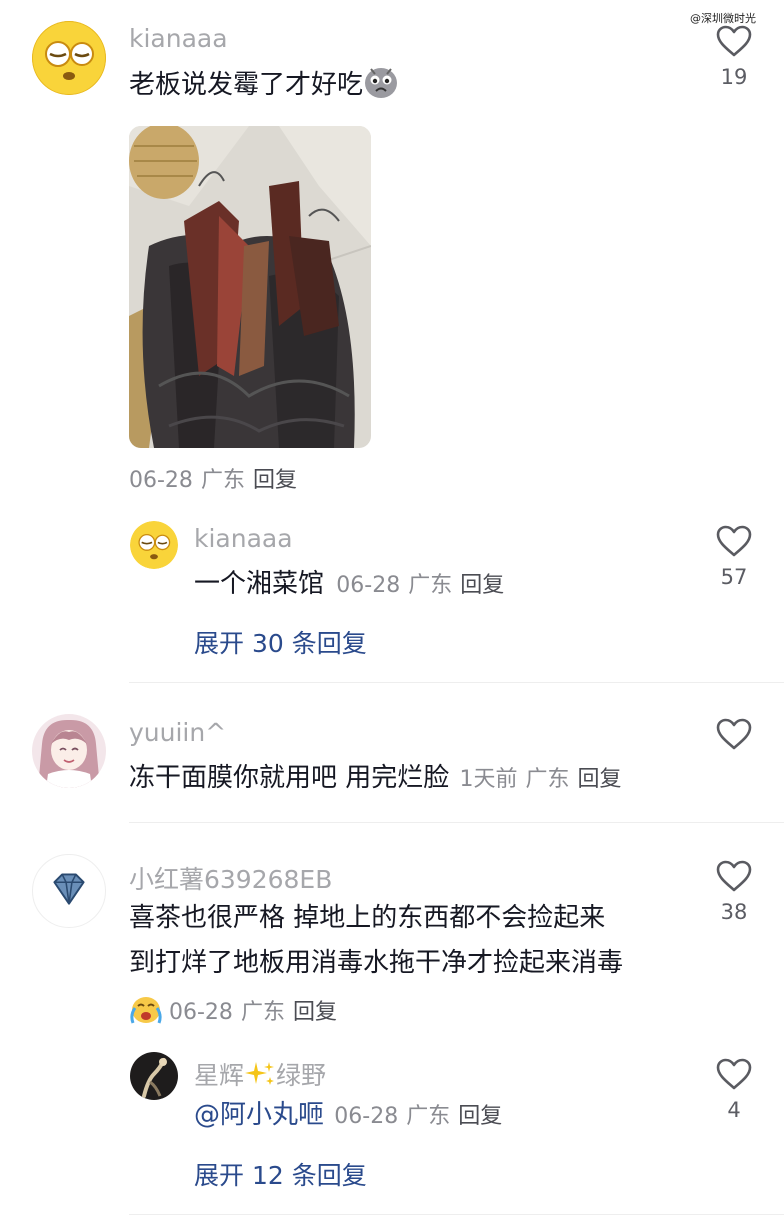  I want to click on username: yuuiin^, so click(177, 732).